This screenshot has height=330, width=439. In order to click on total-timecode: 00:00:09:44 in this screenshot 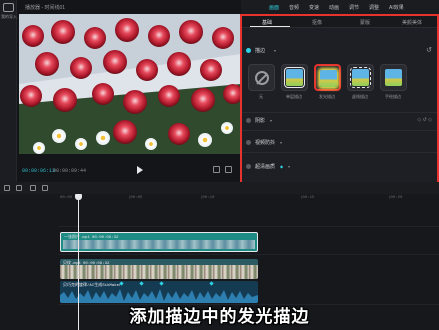, I will do `click(70, 171)`.